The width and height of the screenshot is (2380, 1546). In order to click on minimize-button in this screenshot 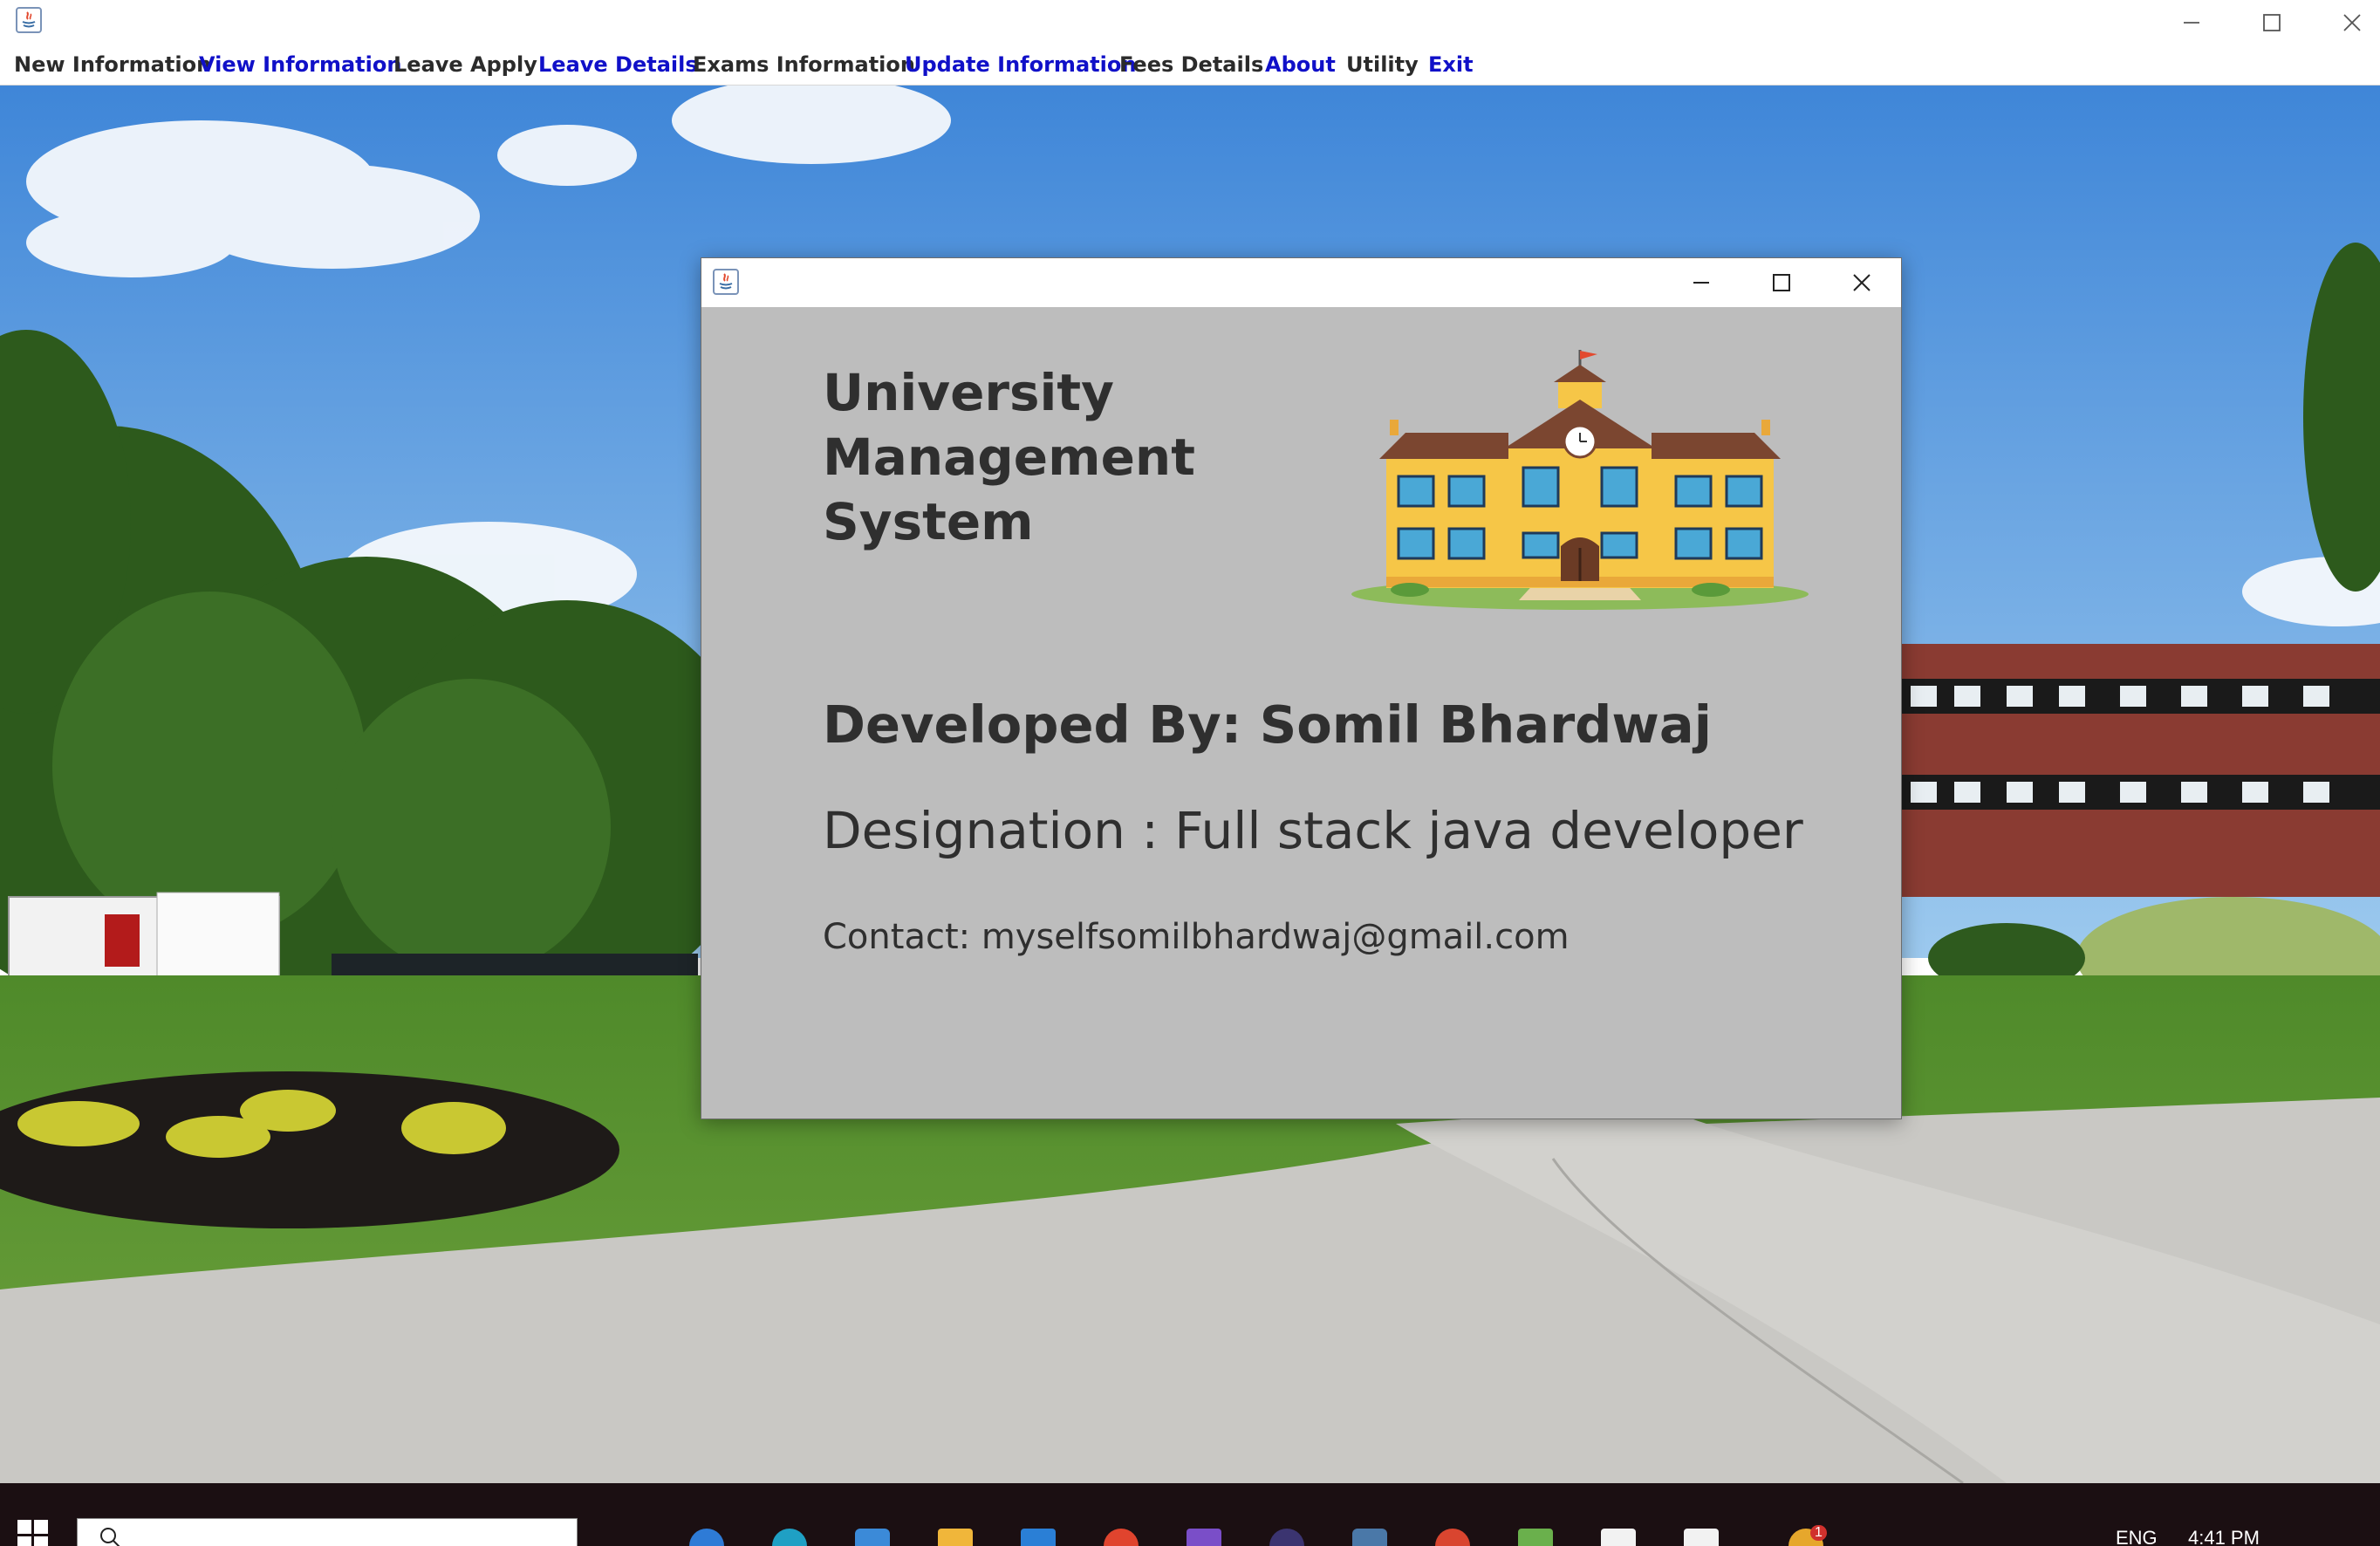, I will do `click(2191, 22)`.